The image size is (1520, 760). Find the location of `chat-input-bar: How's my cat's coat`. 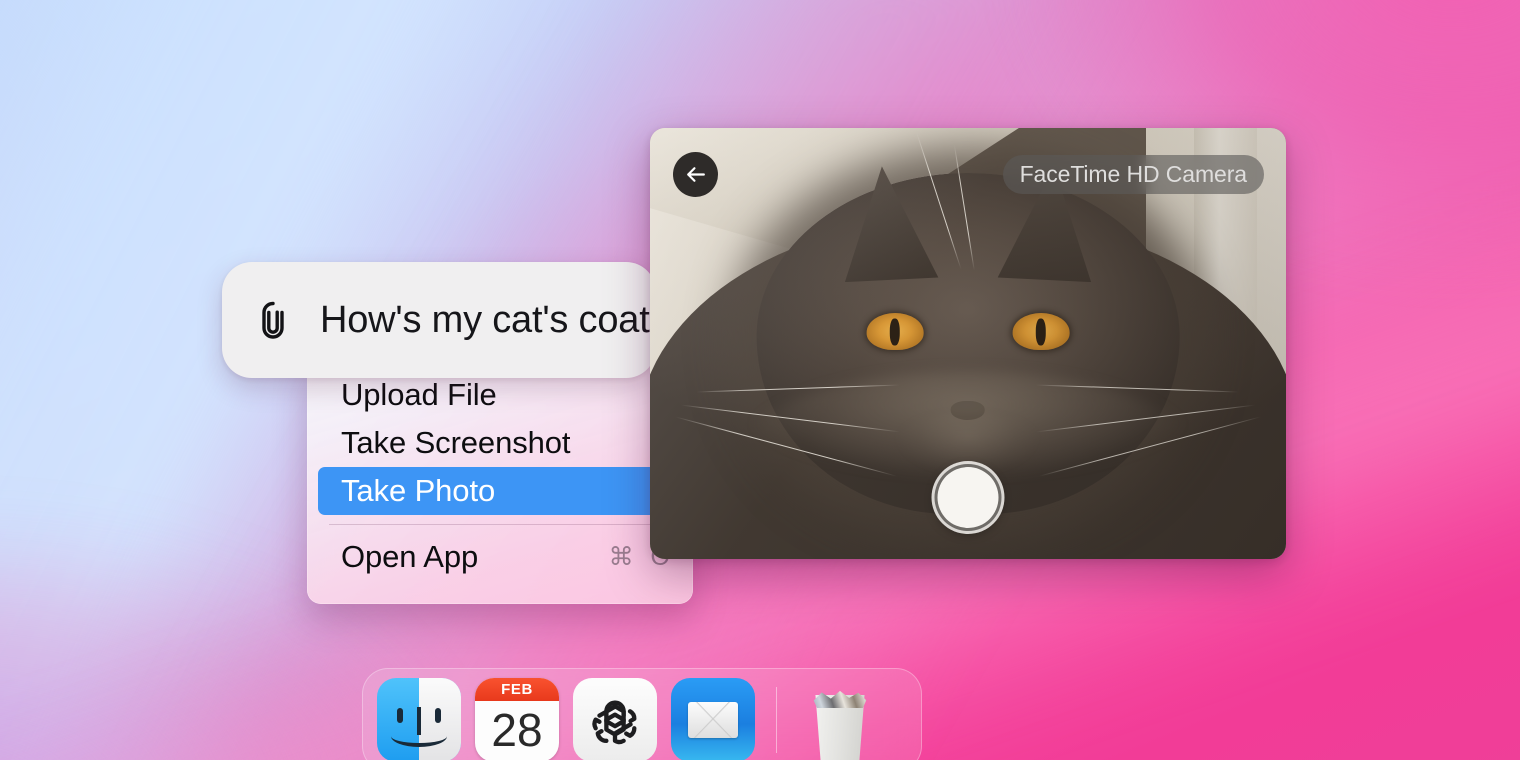

chat-input-bar: How's my cat's coat is located at coordinates (439, 320).